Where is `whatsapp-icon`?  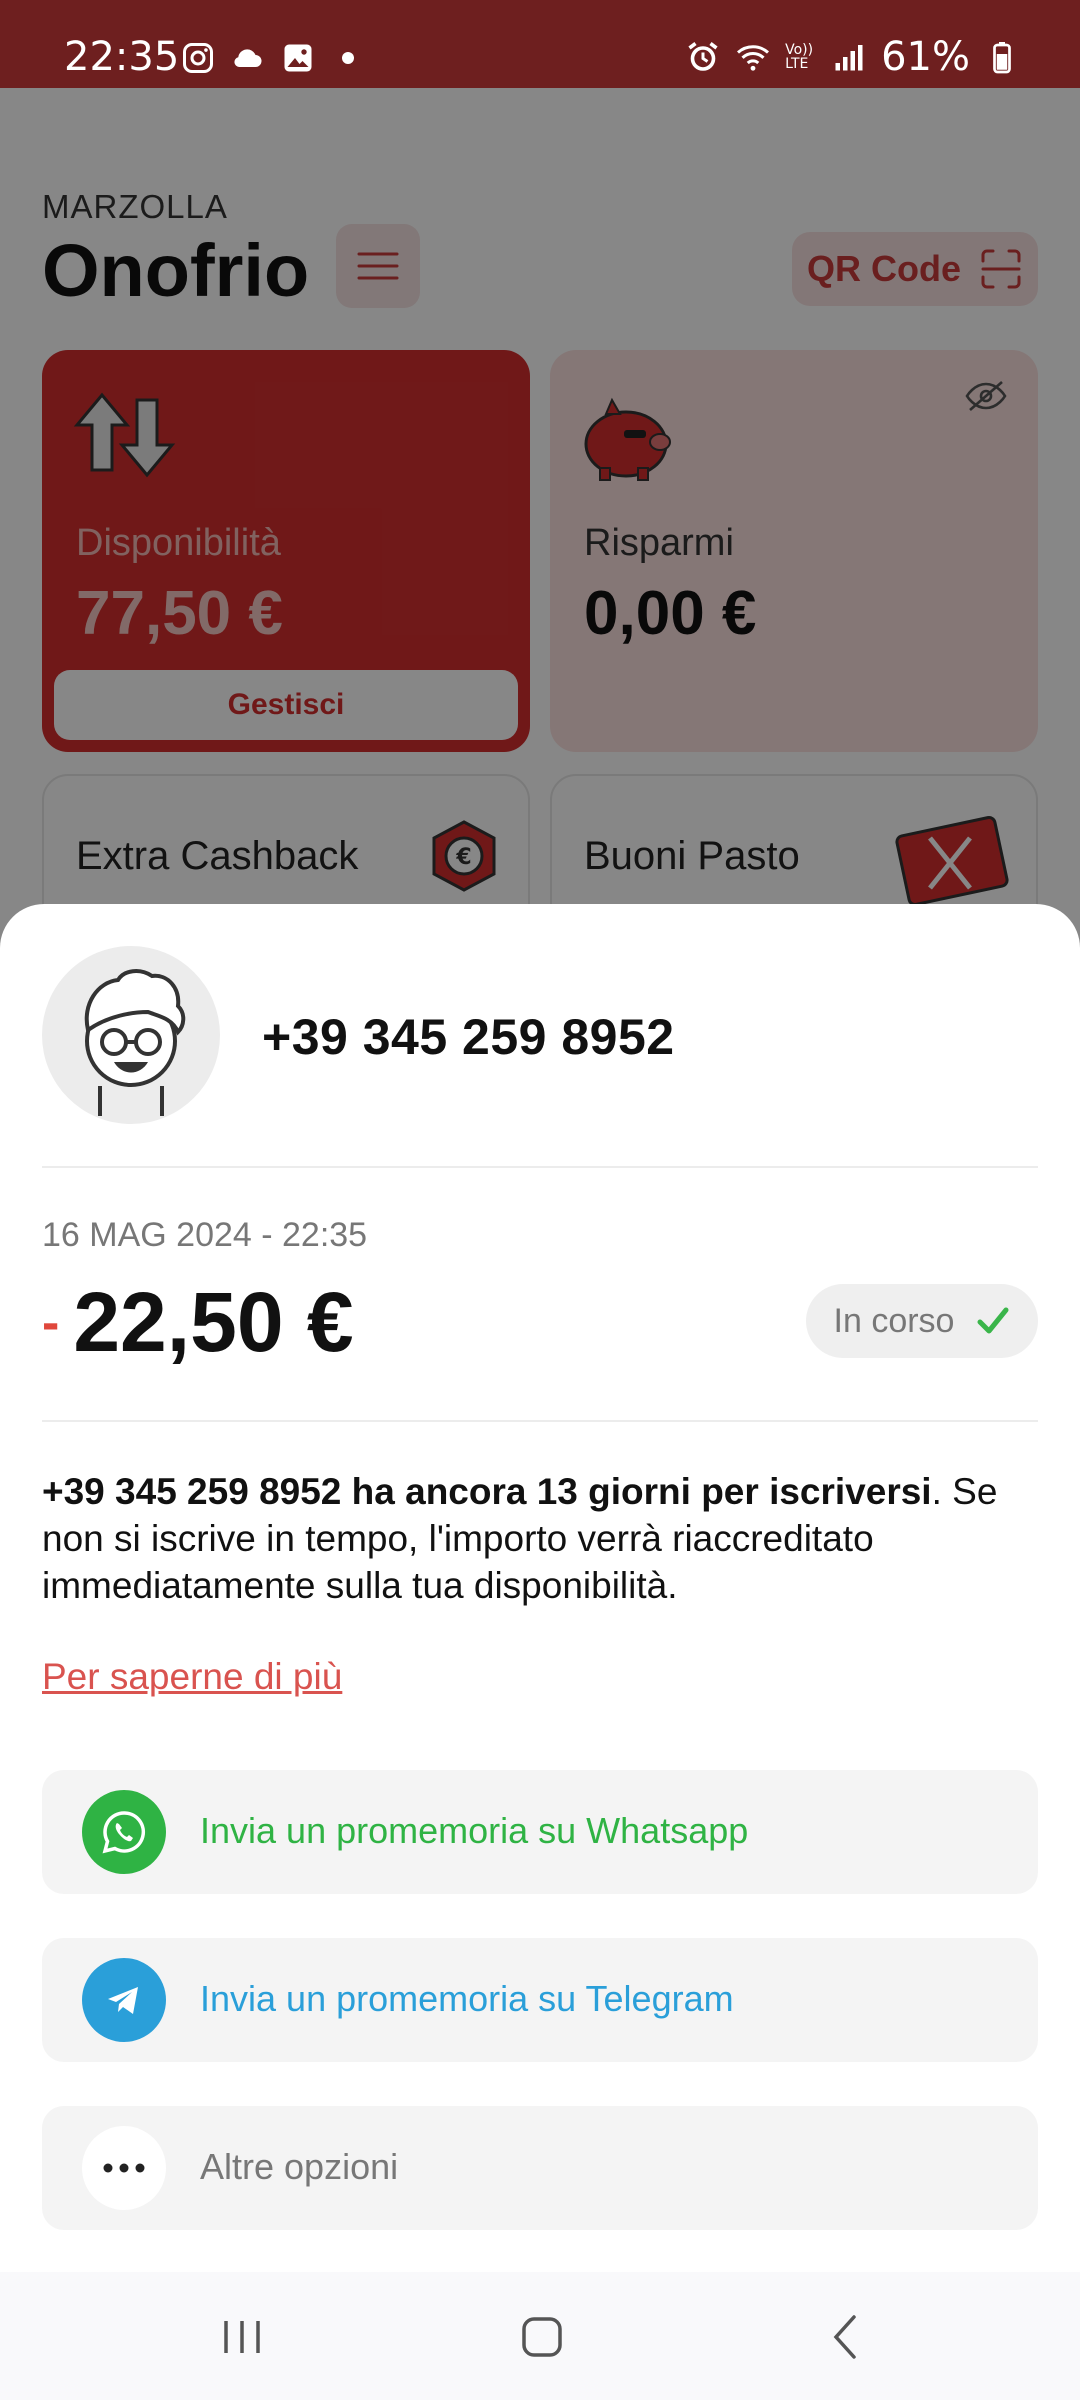
whatsapp-icon is located at coordinates (124, 1832).